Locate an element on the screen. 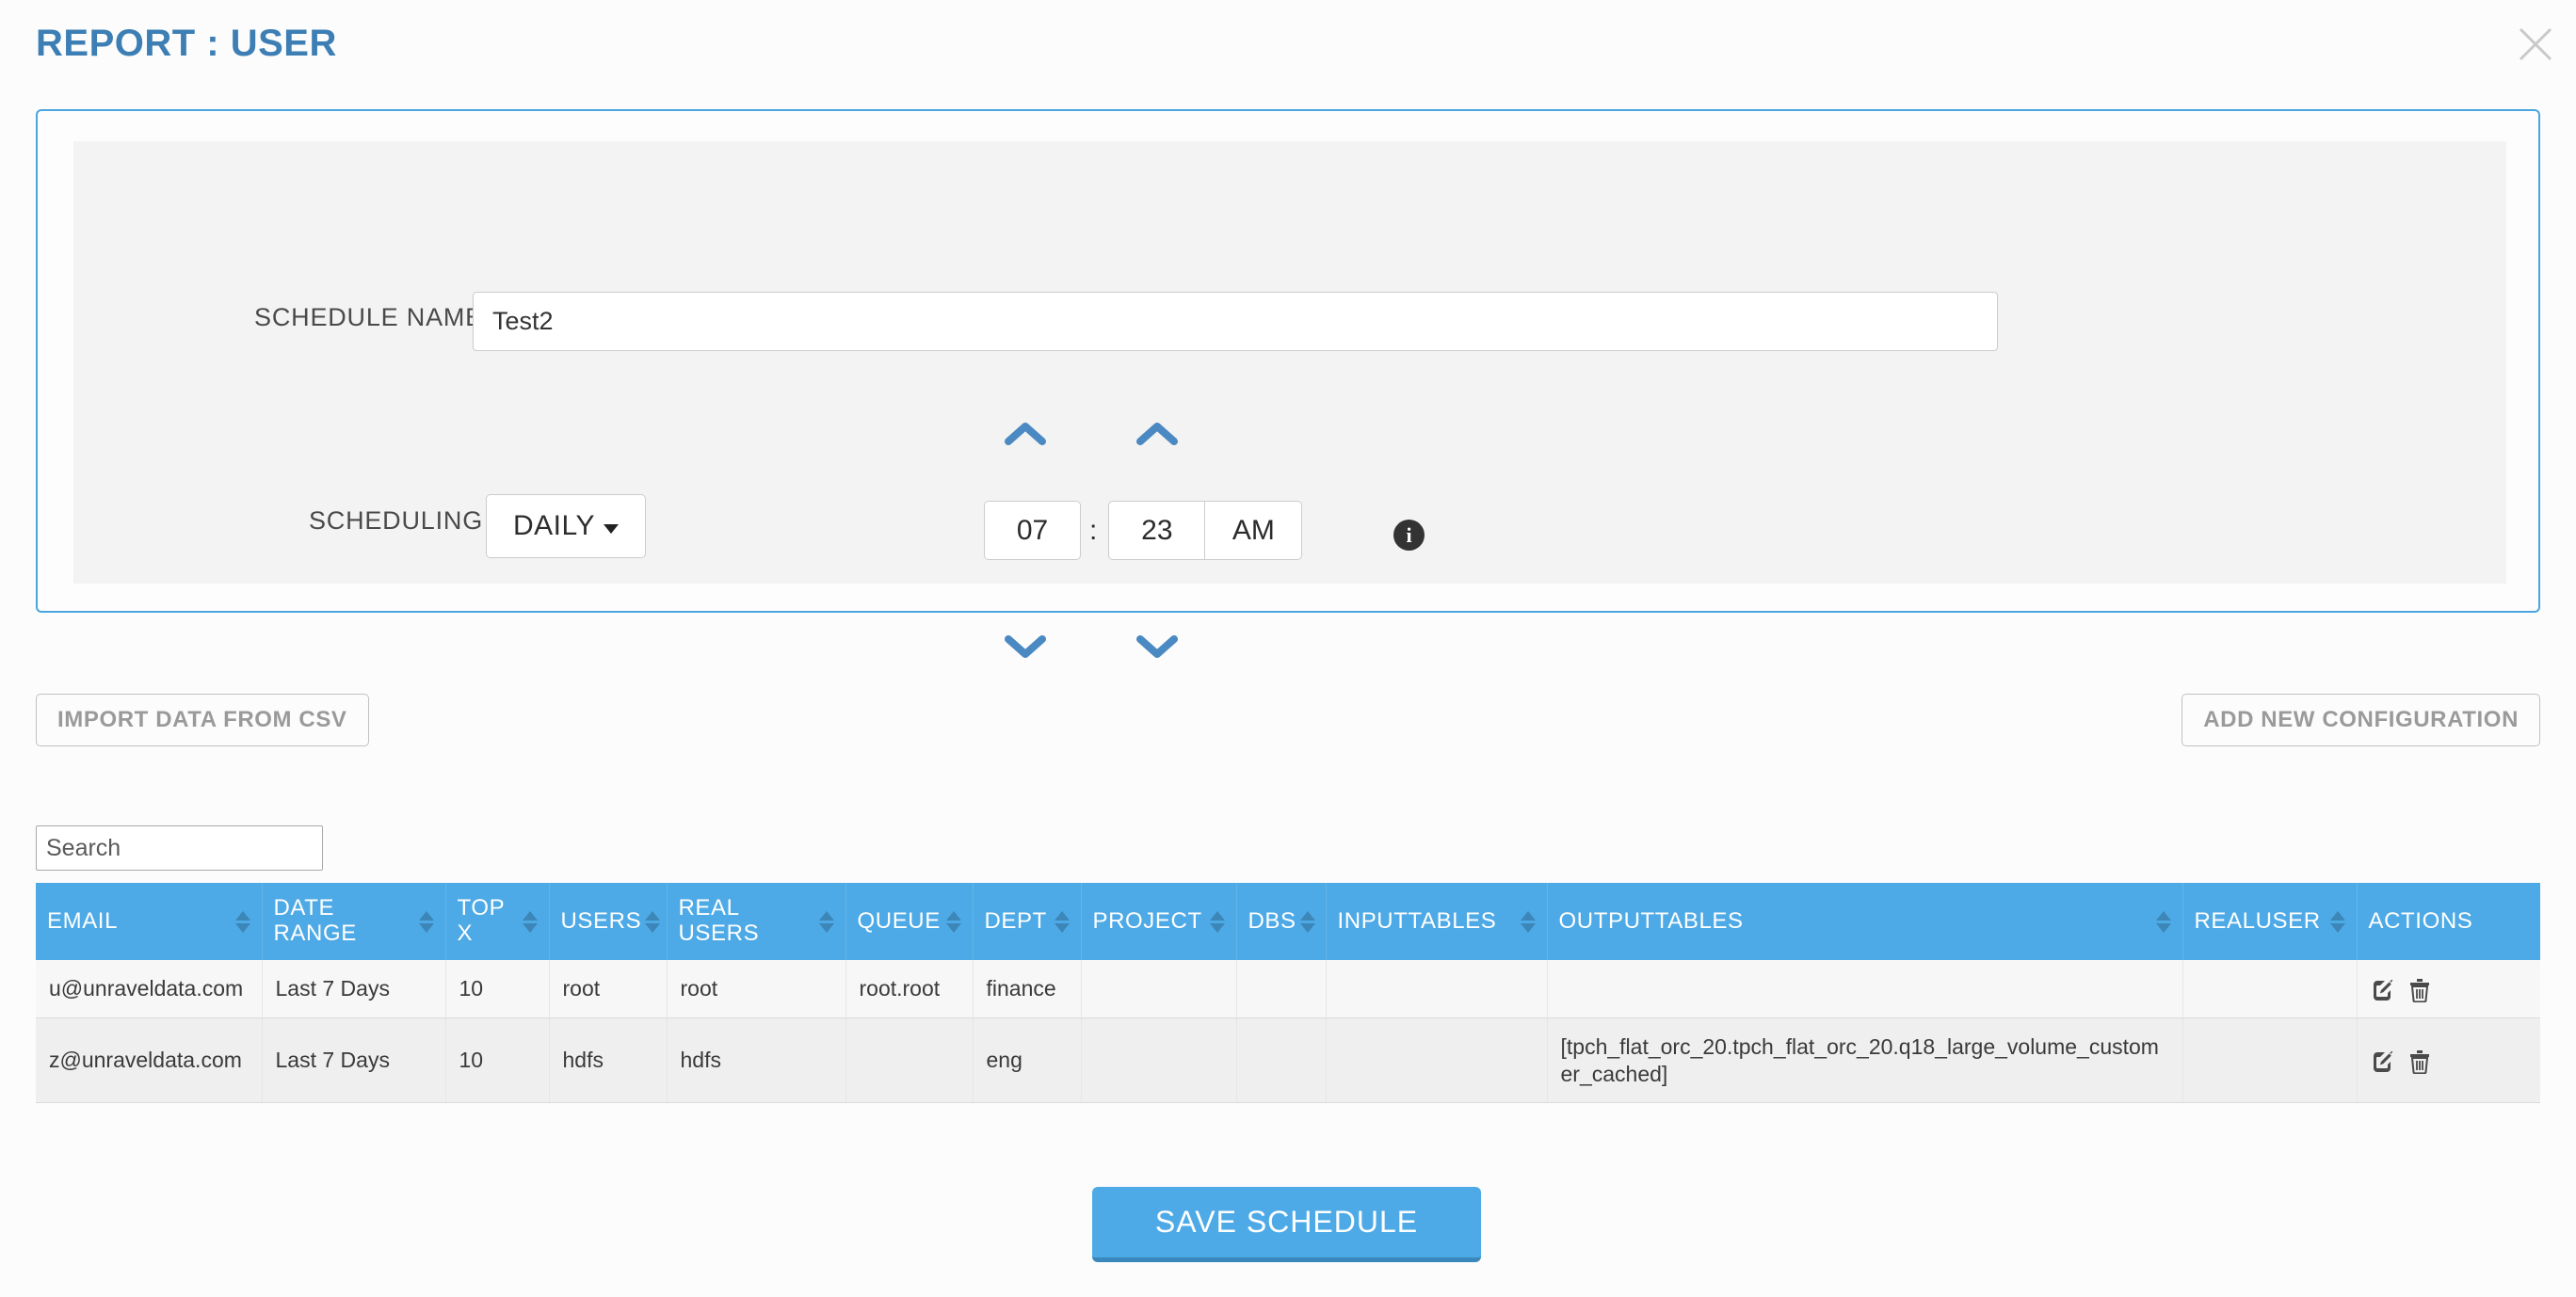 This screenshot has width=2576, height=1297. minute-increment-button is located at coordinates (1157, 434).